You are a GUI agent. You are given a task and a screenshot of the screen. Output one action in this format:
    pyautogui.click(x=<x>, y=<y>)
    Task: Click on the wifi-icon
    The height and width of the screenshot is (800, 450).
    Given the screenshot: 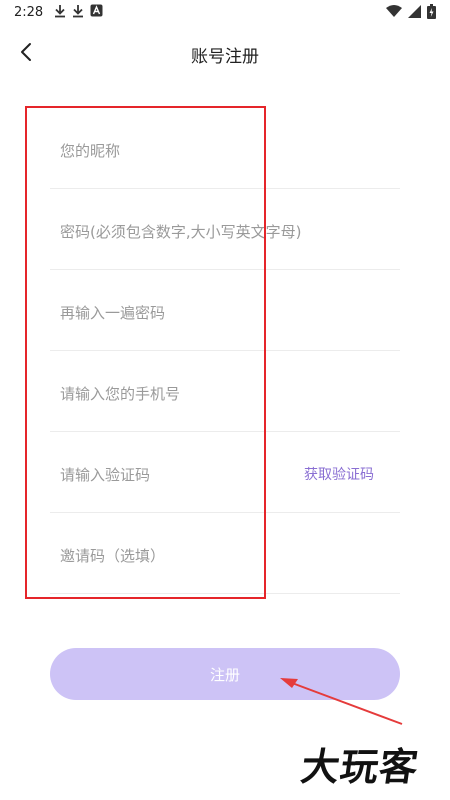 What is the action you would take?
    pyautogui.click(x=394, y=11)
    